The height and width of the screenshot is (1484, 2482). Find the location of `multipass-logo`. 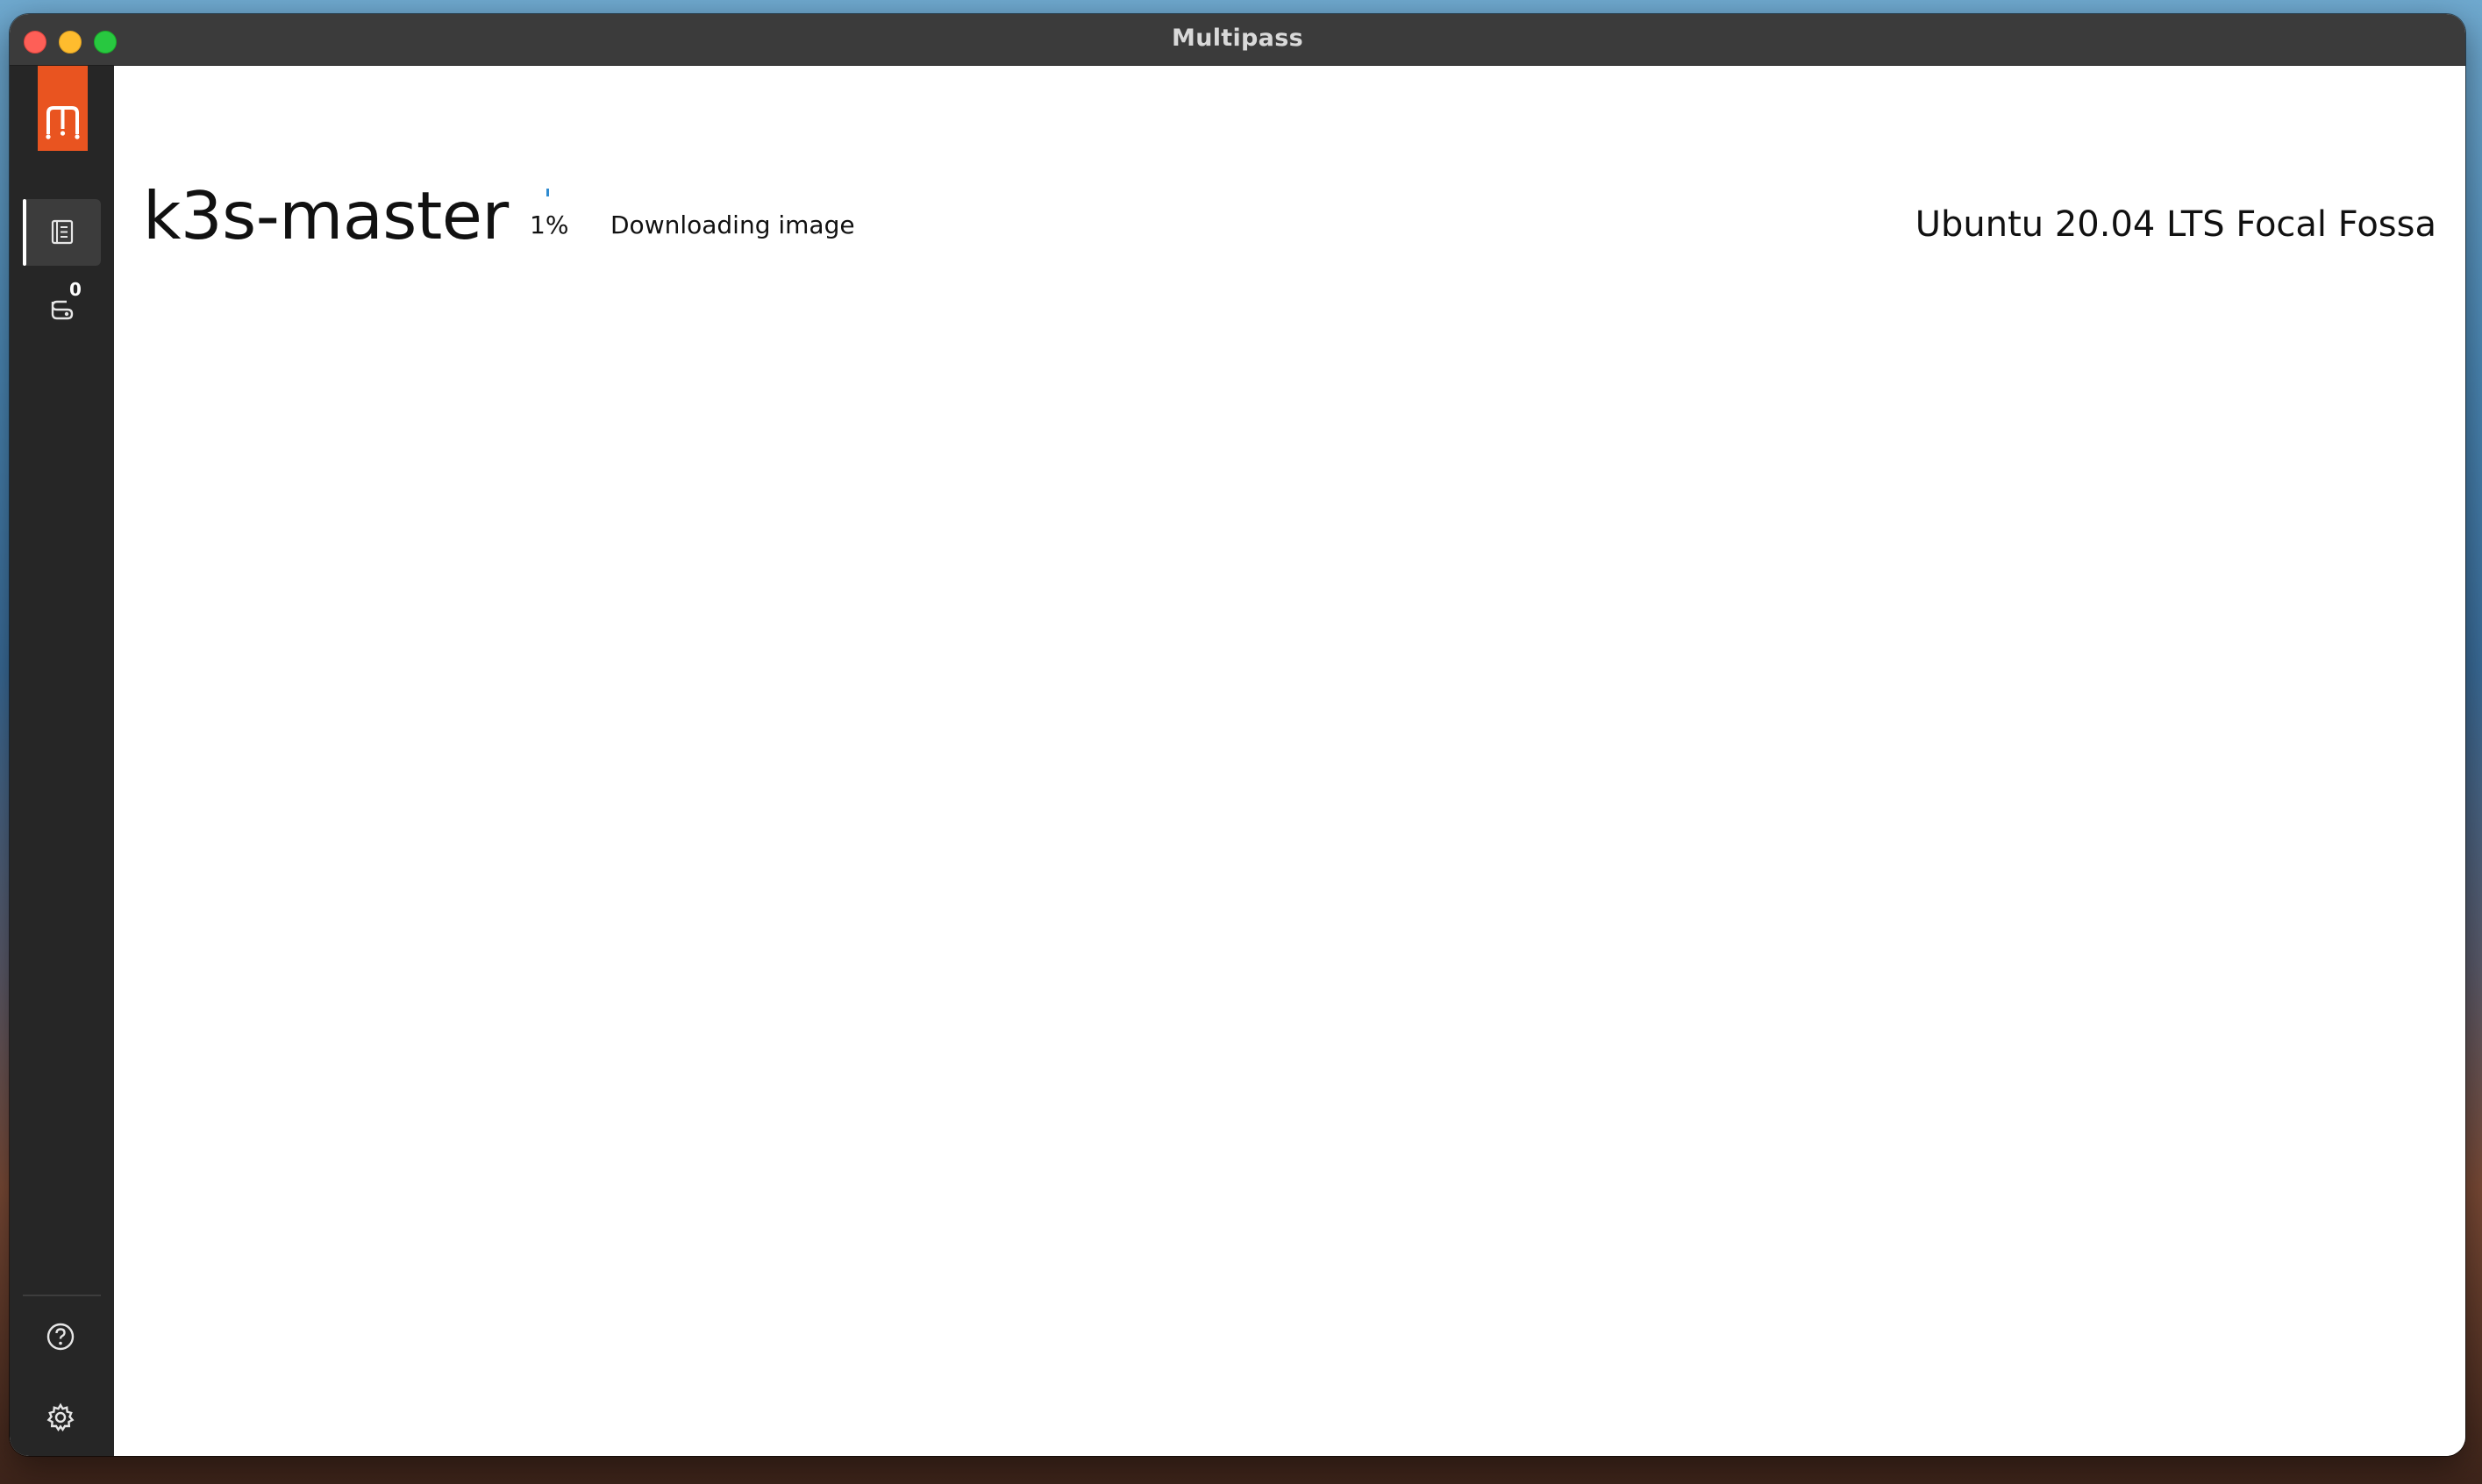

multipass-logo is located at coordinates (63, 108).